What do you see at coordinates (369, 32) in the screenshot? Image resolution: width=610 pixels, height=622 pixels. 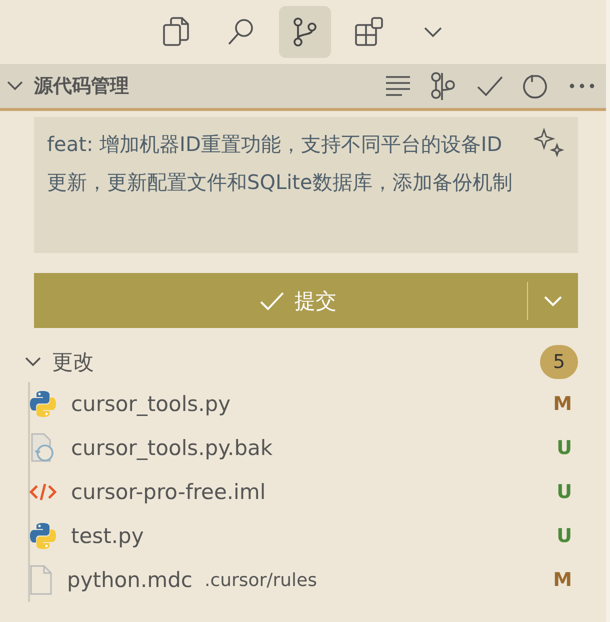 I see `extensions-icon` at bounding box center [369, 32].